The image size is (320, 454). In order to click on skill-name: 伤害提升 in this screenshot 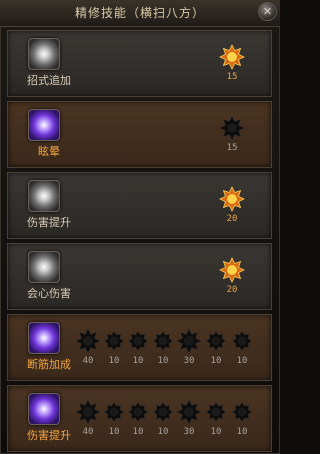, I will do `click(49, 222)`.